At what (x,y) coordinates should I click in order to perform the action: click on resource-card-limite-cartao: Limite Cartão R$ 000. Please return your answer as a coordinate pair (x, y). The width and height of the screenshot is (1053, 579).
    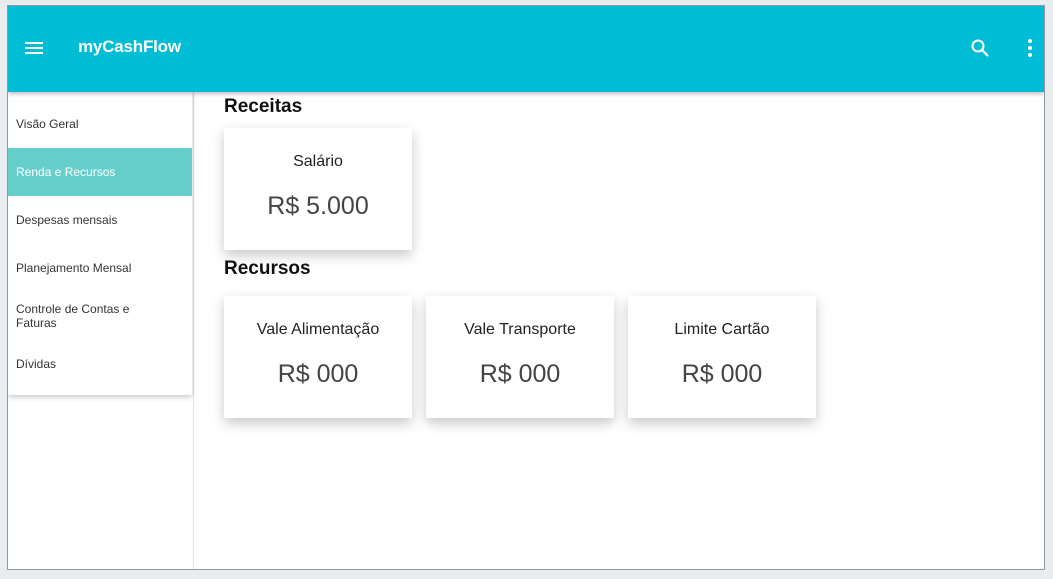
    Looking at the image, I should click on (722, 357).